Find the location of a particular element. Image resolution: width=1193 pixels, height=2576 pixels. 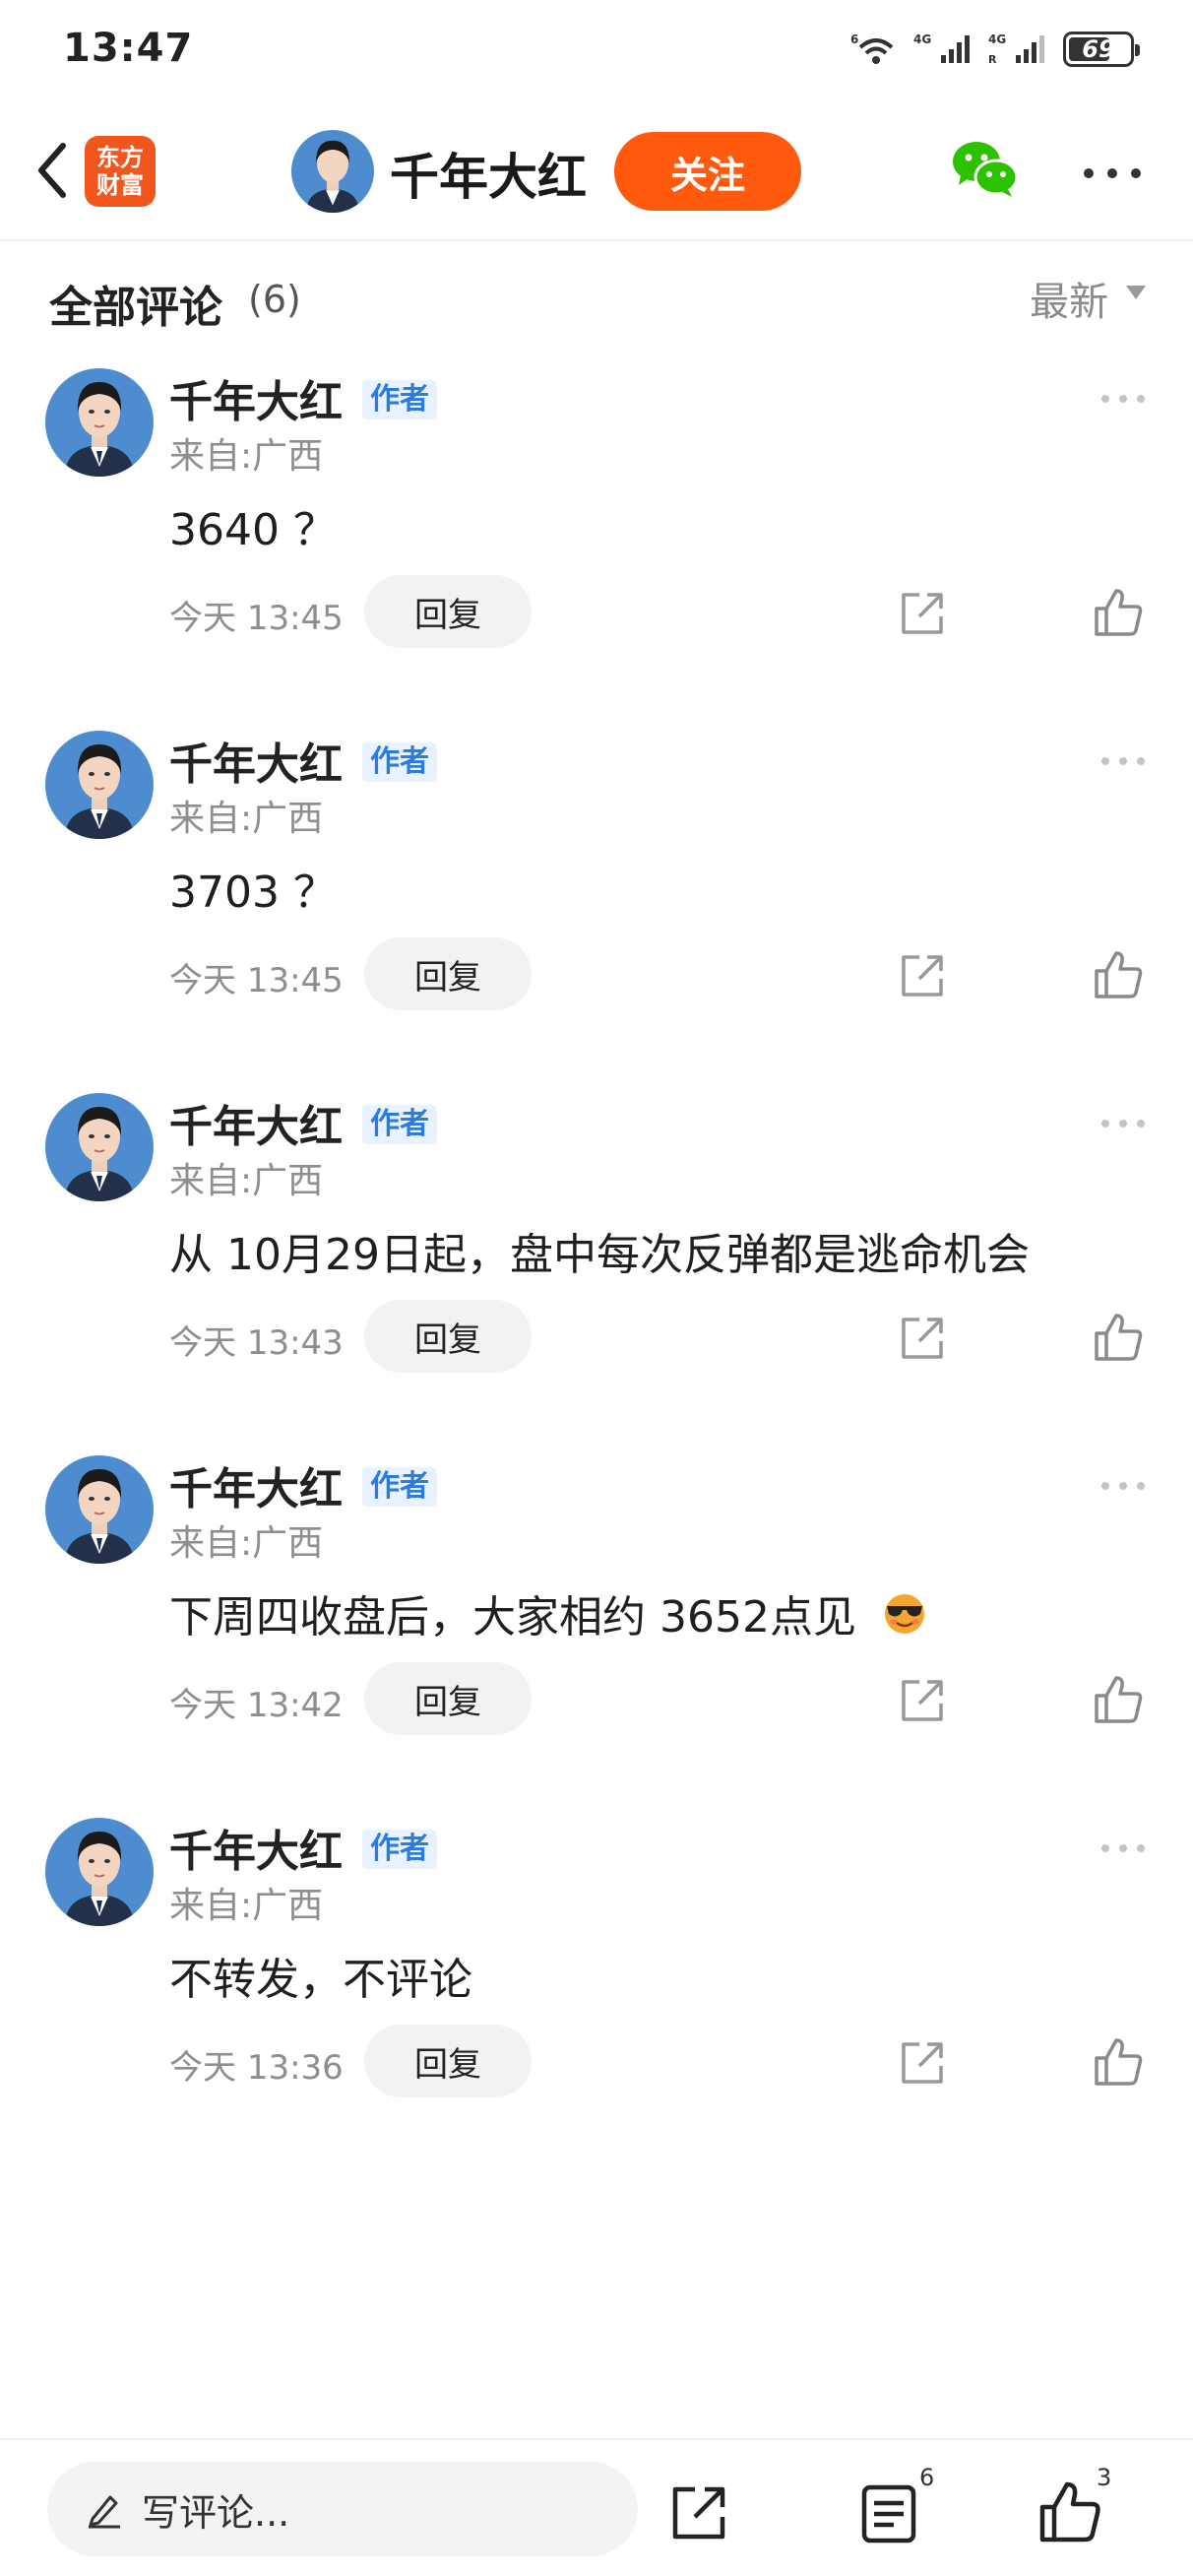

comment-time: 今天 13:42 is located at coordinates (256, 1705).